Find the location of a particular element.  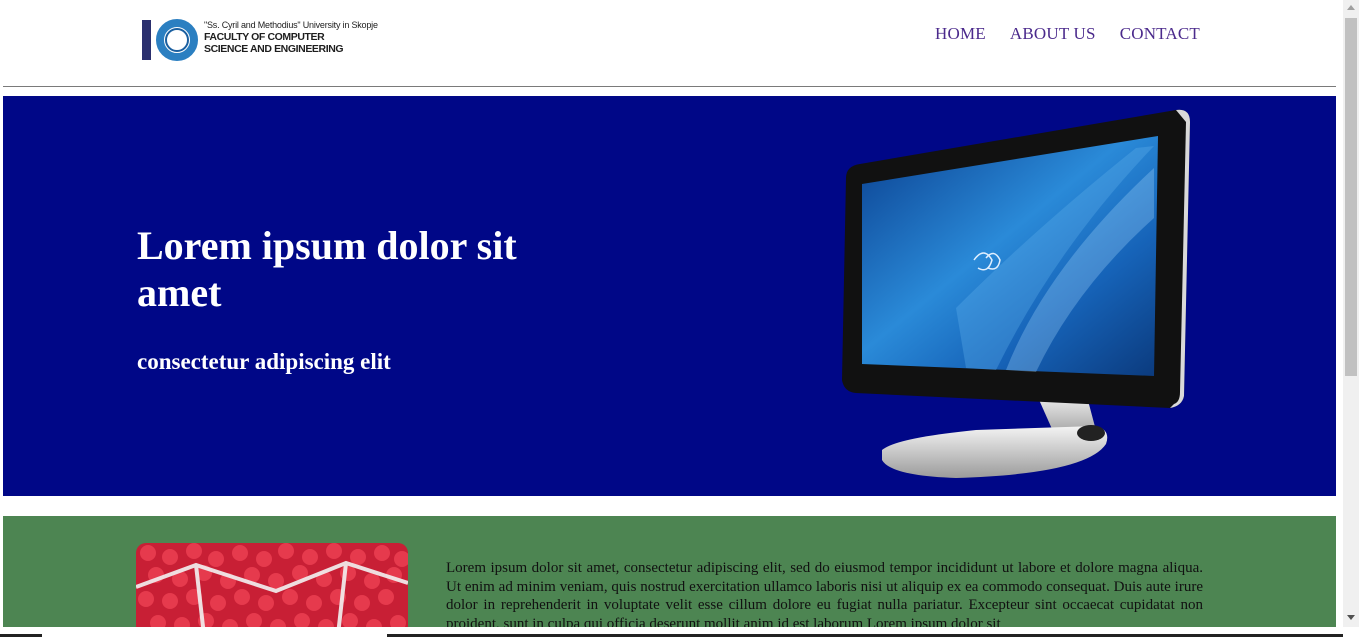

nav-home: HOME is located at coordinates (960, 34).